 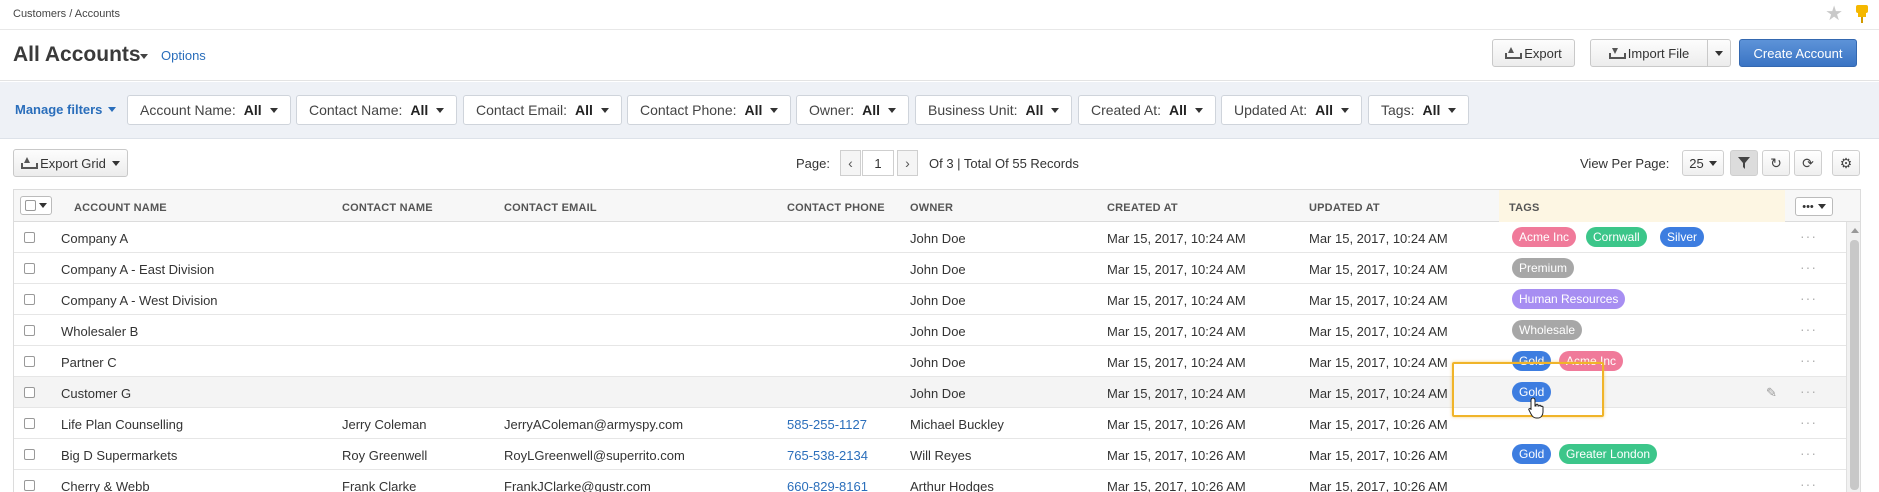 I want to click on filter-created-at: Created At: All, so click(x=1147, y=110).